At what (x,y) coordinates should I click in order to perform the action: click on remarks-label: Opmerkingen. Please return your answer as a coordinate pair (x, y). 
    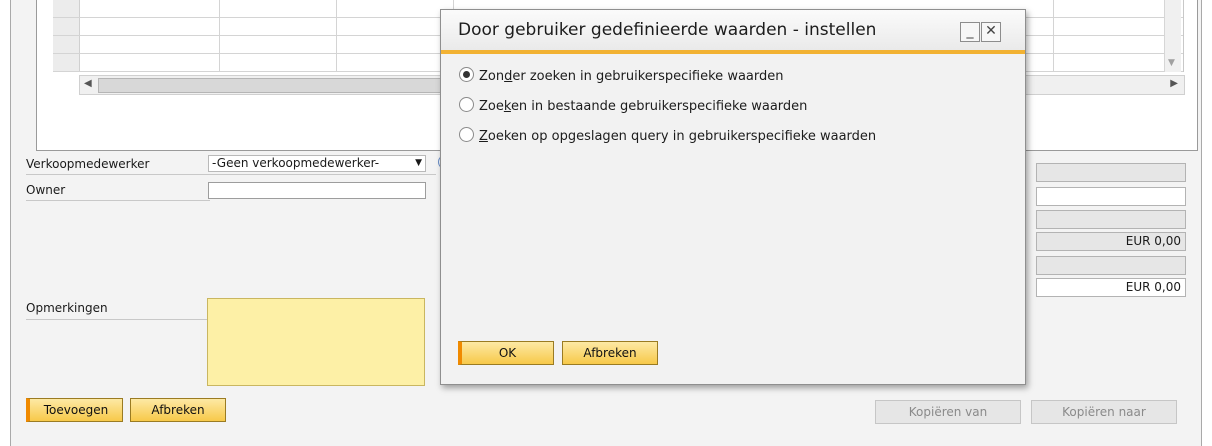
    Looking at the image, I should click on (67, 308).